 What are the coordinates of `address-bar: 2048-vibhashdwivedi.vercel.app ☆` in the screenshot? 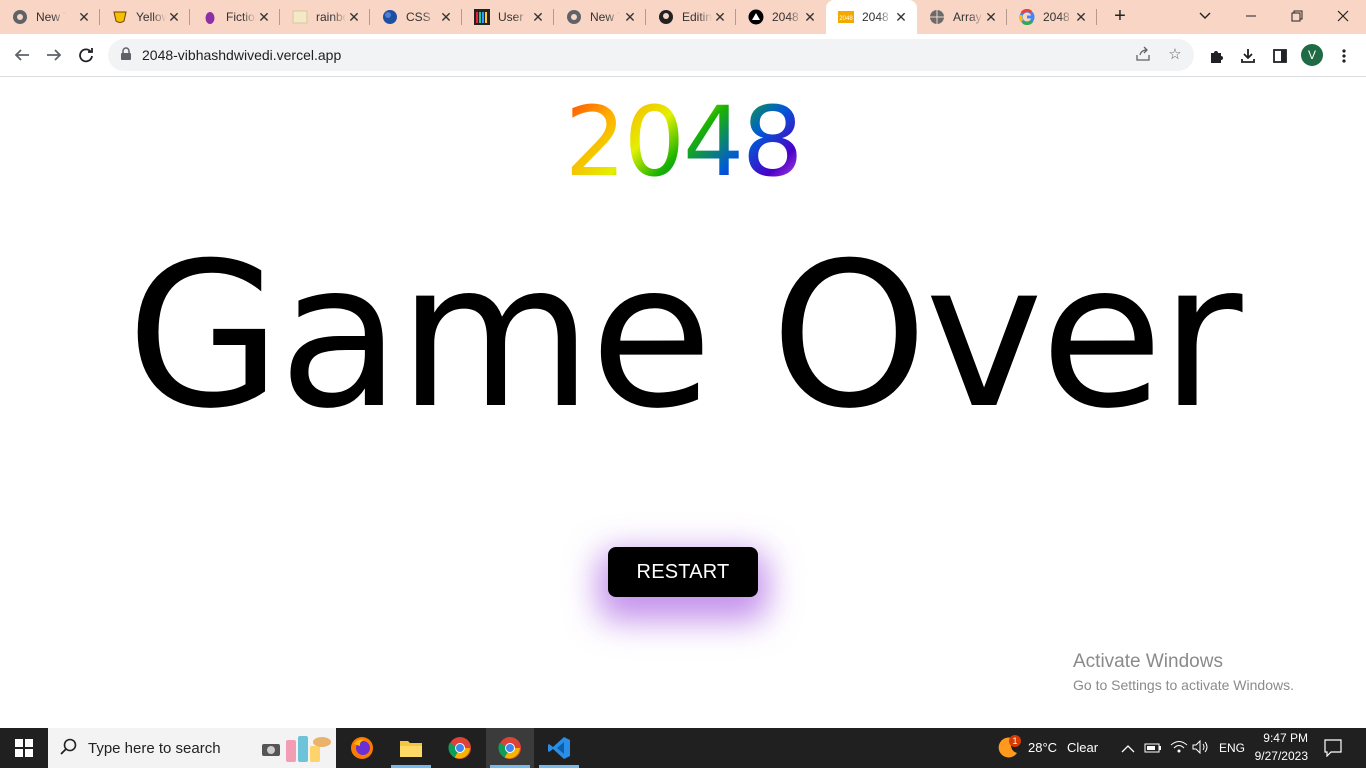 It's located at (651, 55).